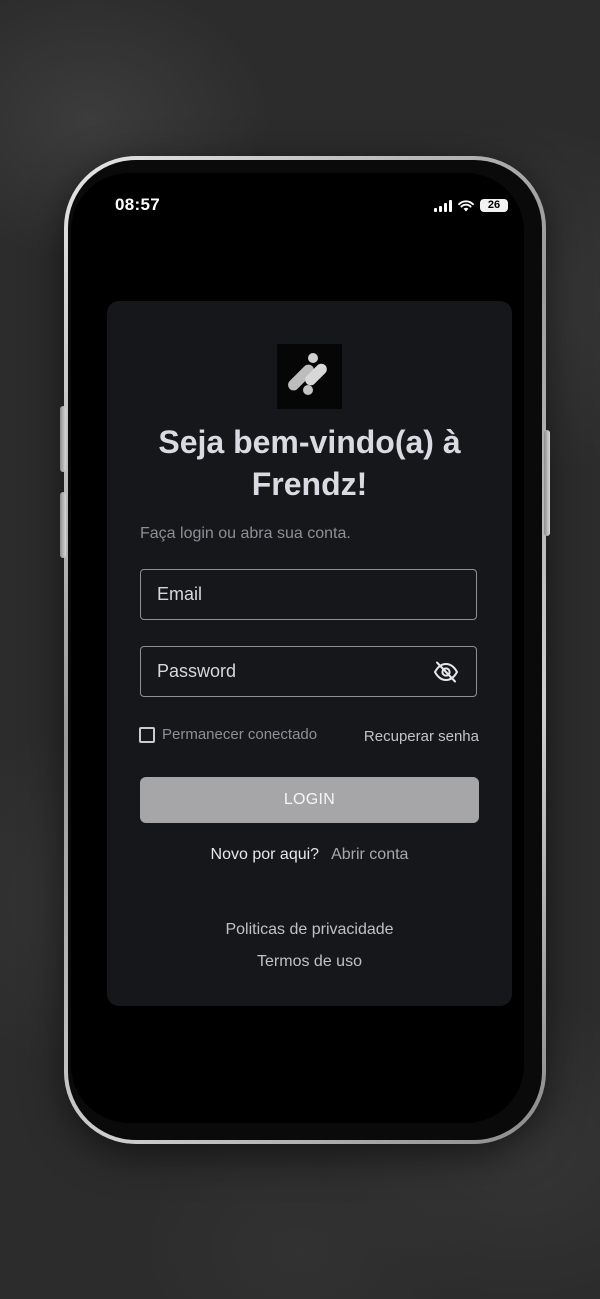  Describe the element at coordinates (63, 525) in the screenshot. I see `side-button-volume` at that location.